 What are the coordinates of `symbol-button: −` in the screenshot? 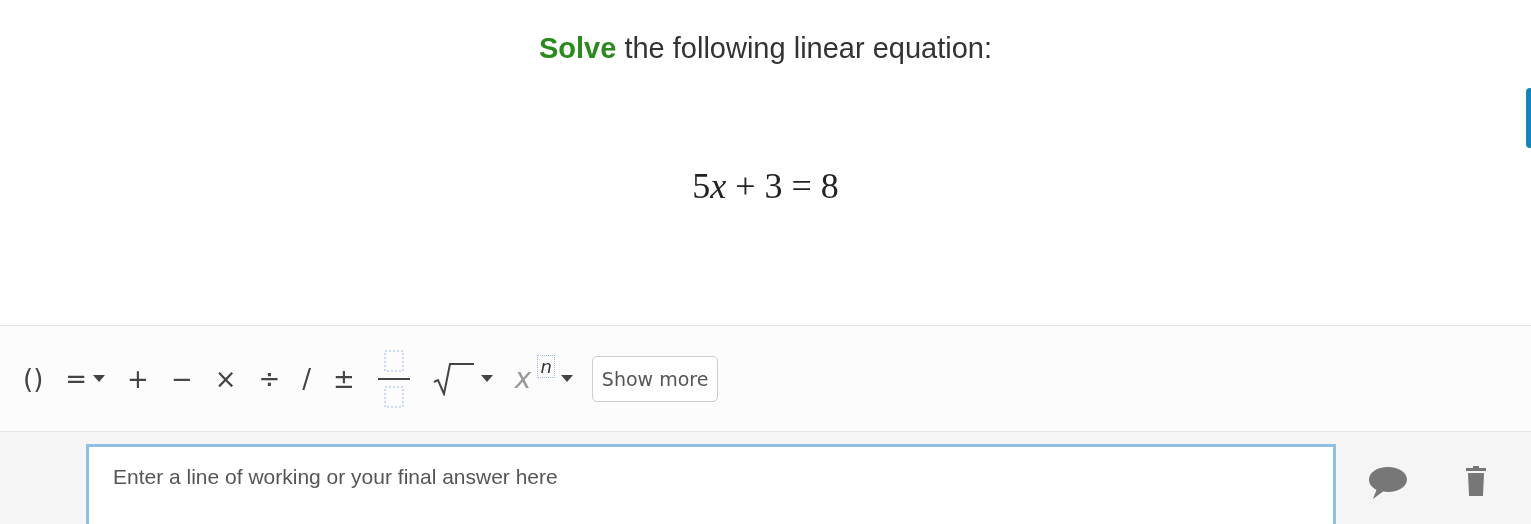 It's located at (181, 378).